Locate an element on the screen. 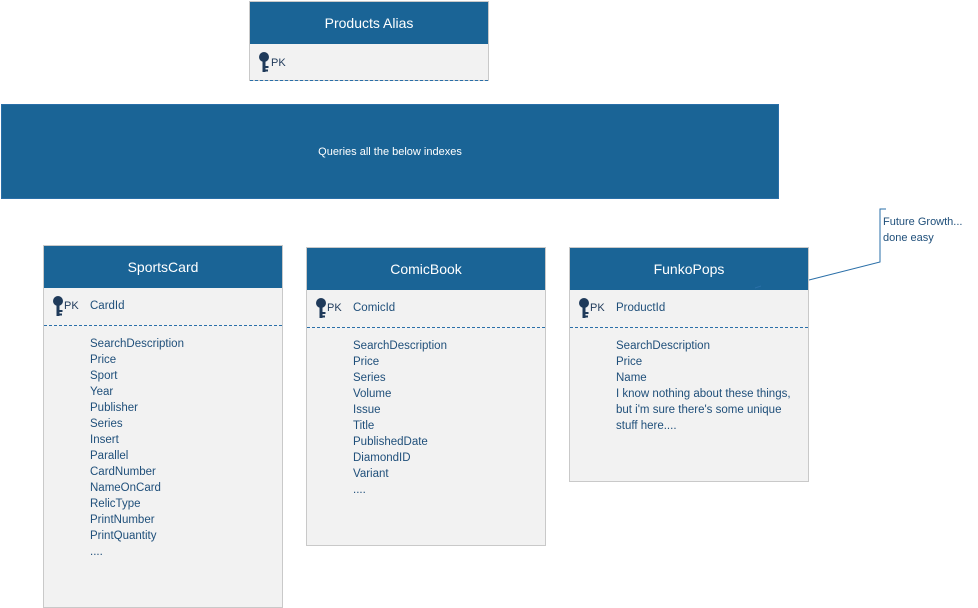 Image resolution: width=978 pixels, height=608 pixels. field-item: Insert is located at coordinates (104, 440).